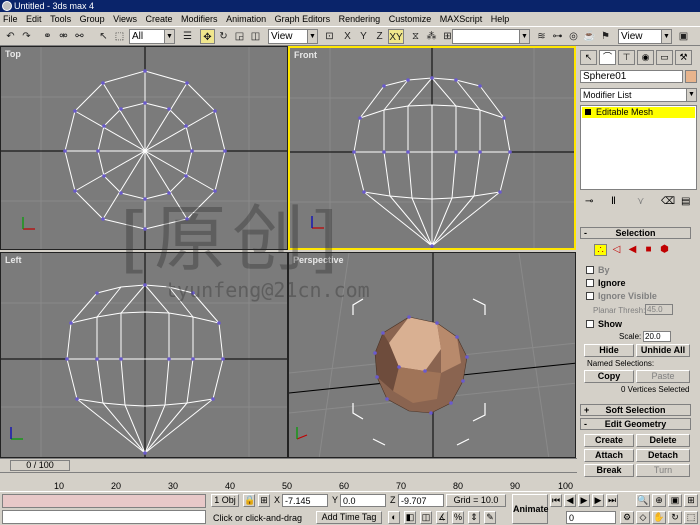  Describe the element at coordinates (643, 500) in the screenshot. I see `zoom-icon: 🔍` at that location.